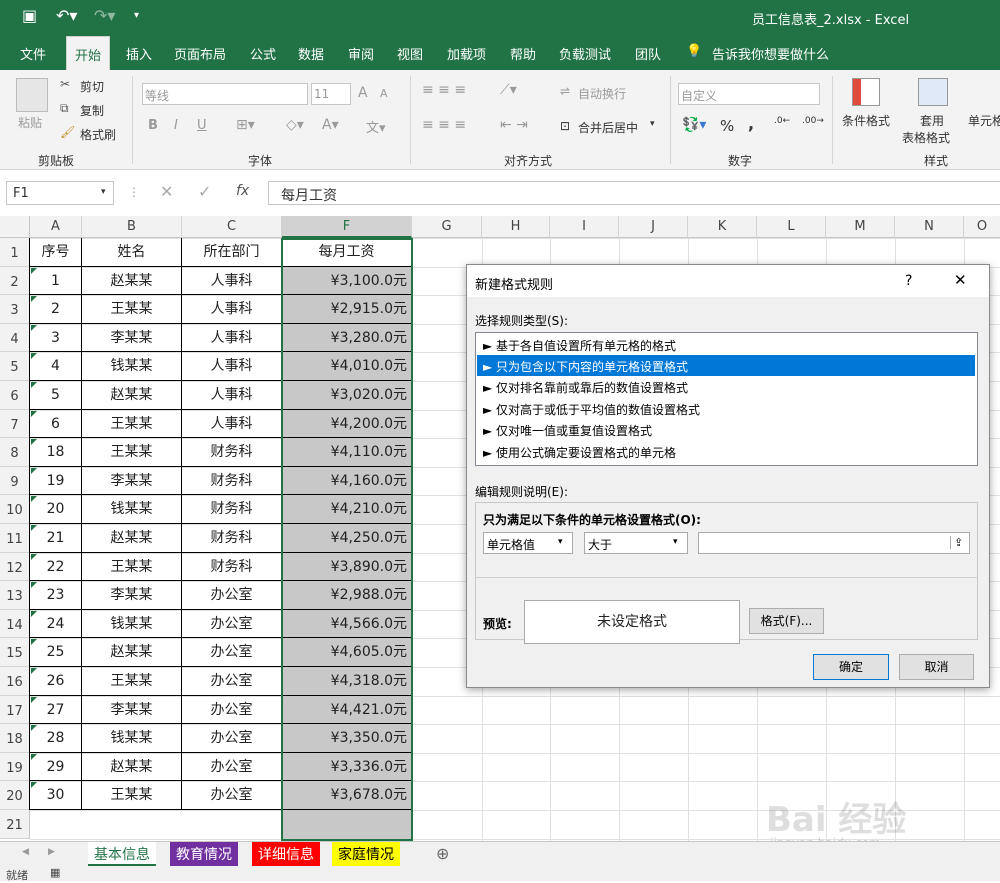  I want to click on header-cell: 姓名, so click(132, 252).